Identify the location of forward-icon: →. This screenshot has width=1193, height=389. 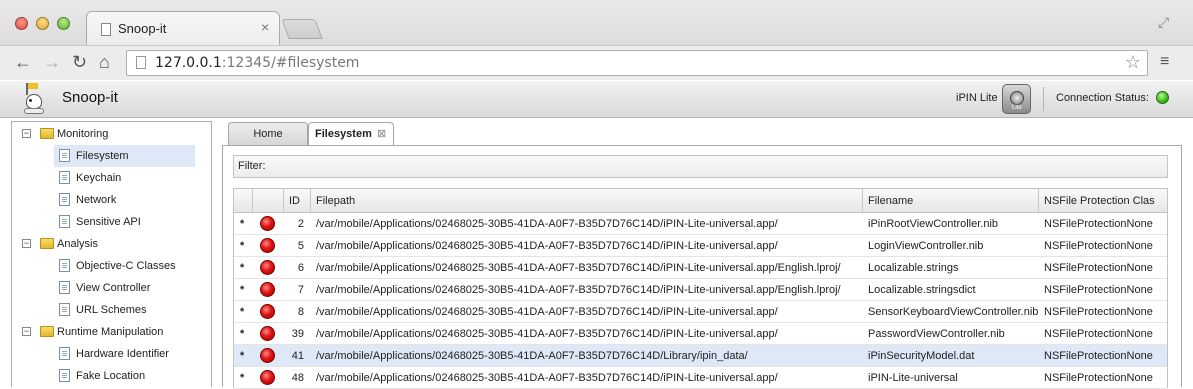
(52, 62).